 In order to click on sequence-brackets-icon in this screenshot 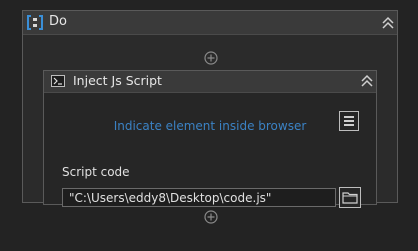, I will do `click(35, 22)`.